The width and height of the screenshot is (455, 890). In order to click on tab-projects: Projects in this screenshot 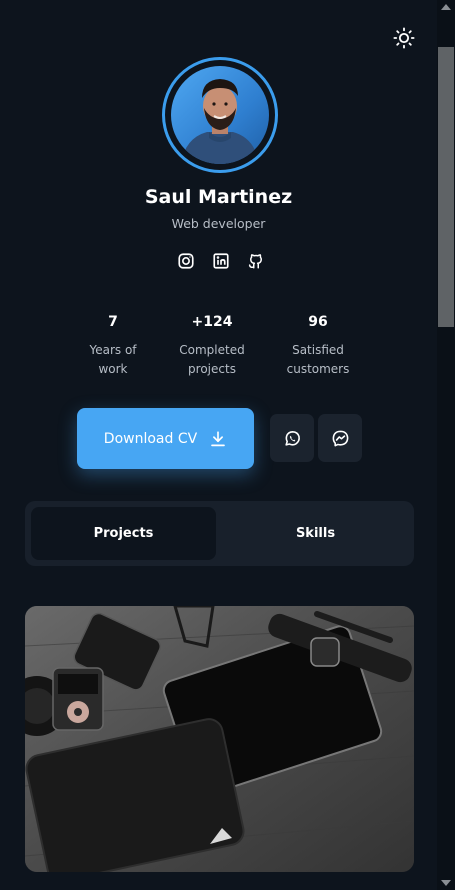, I will do `click(123, 533)`.